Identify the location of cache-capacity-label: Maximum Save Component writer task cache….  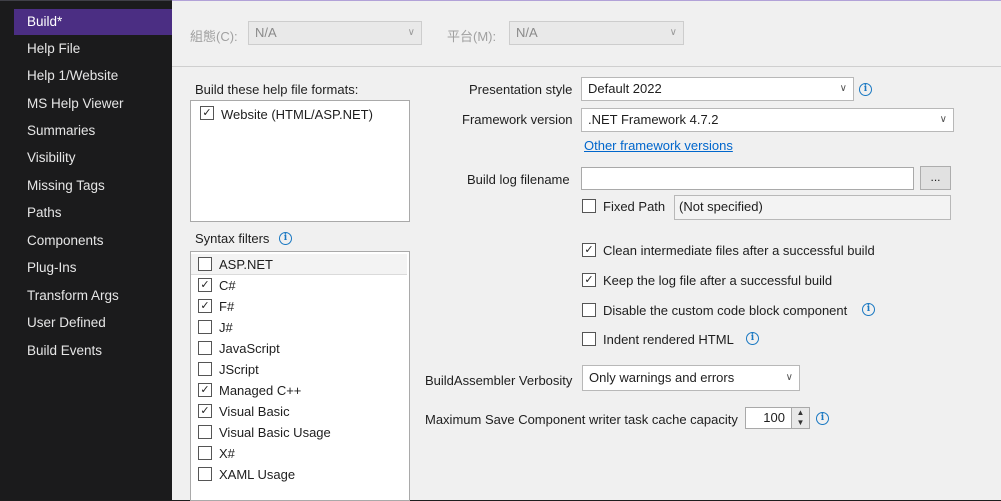
(581, 419).